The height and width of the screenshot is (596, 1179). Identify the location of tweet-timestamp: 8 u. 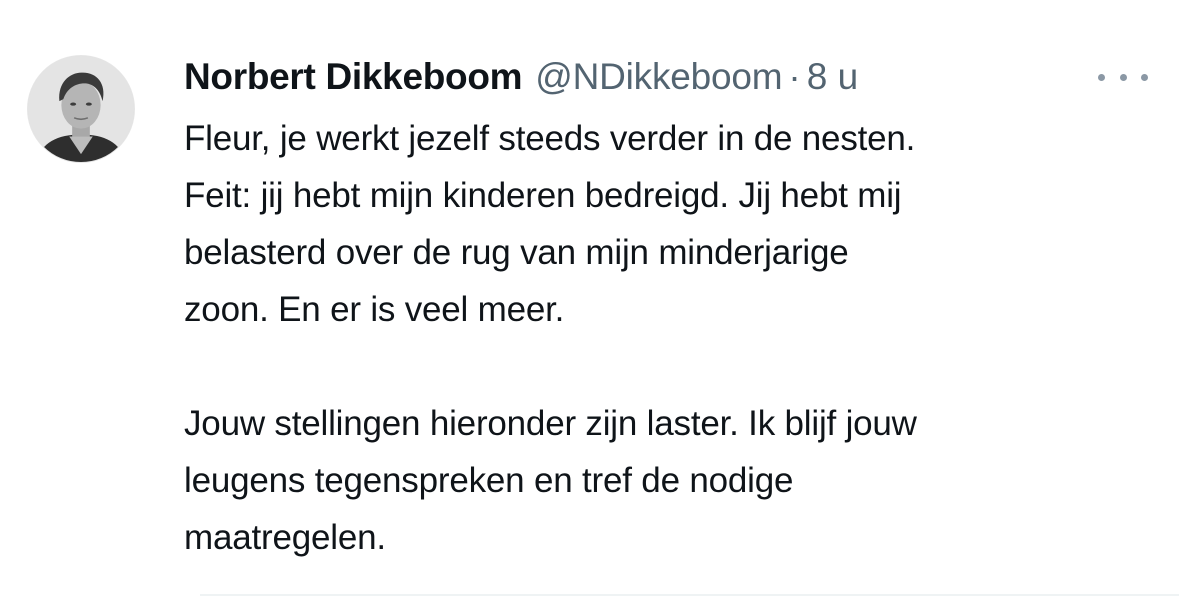
(832, 77).